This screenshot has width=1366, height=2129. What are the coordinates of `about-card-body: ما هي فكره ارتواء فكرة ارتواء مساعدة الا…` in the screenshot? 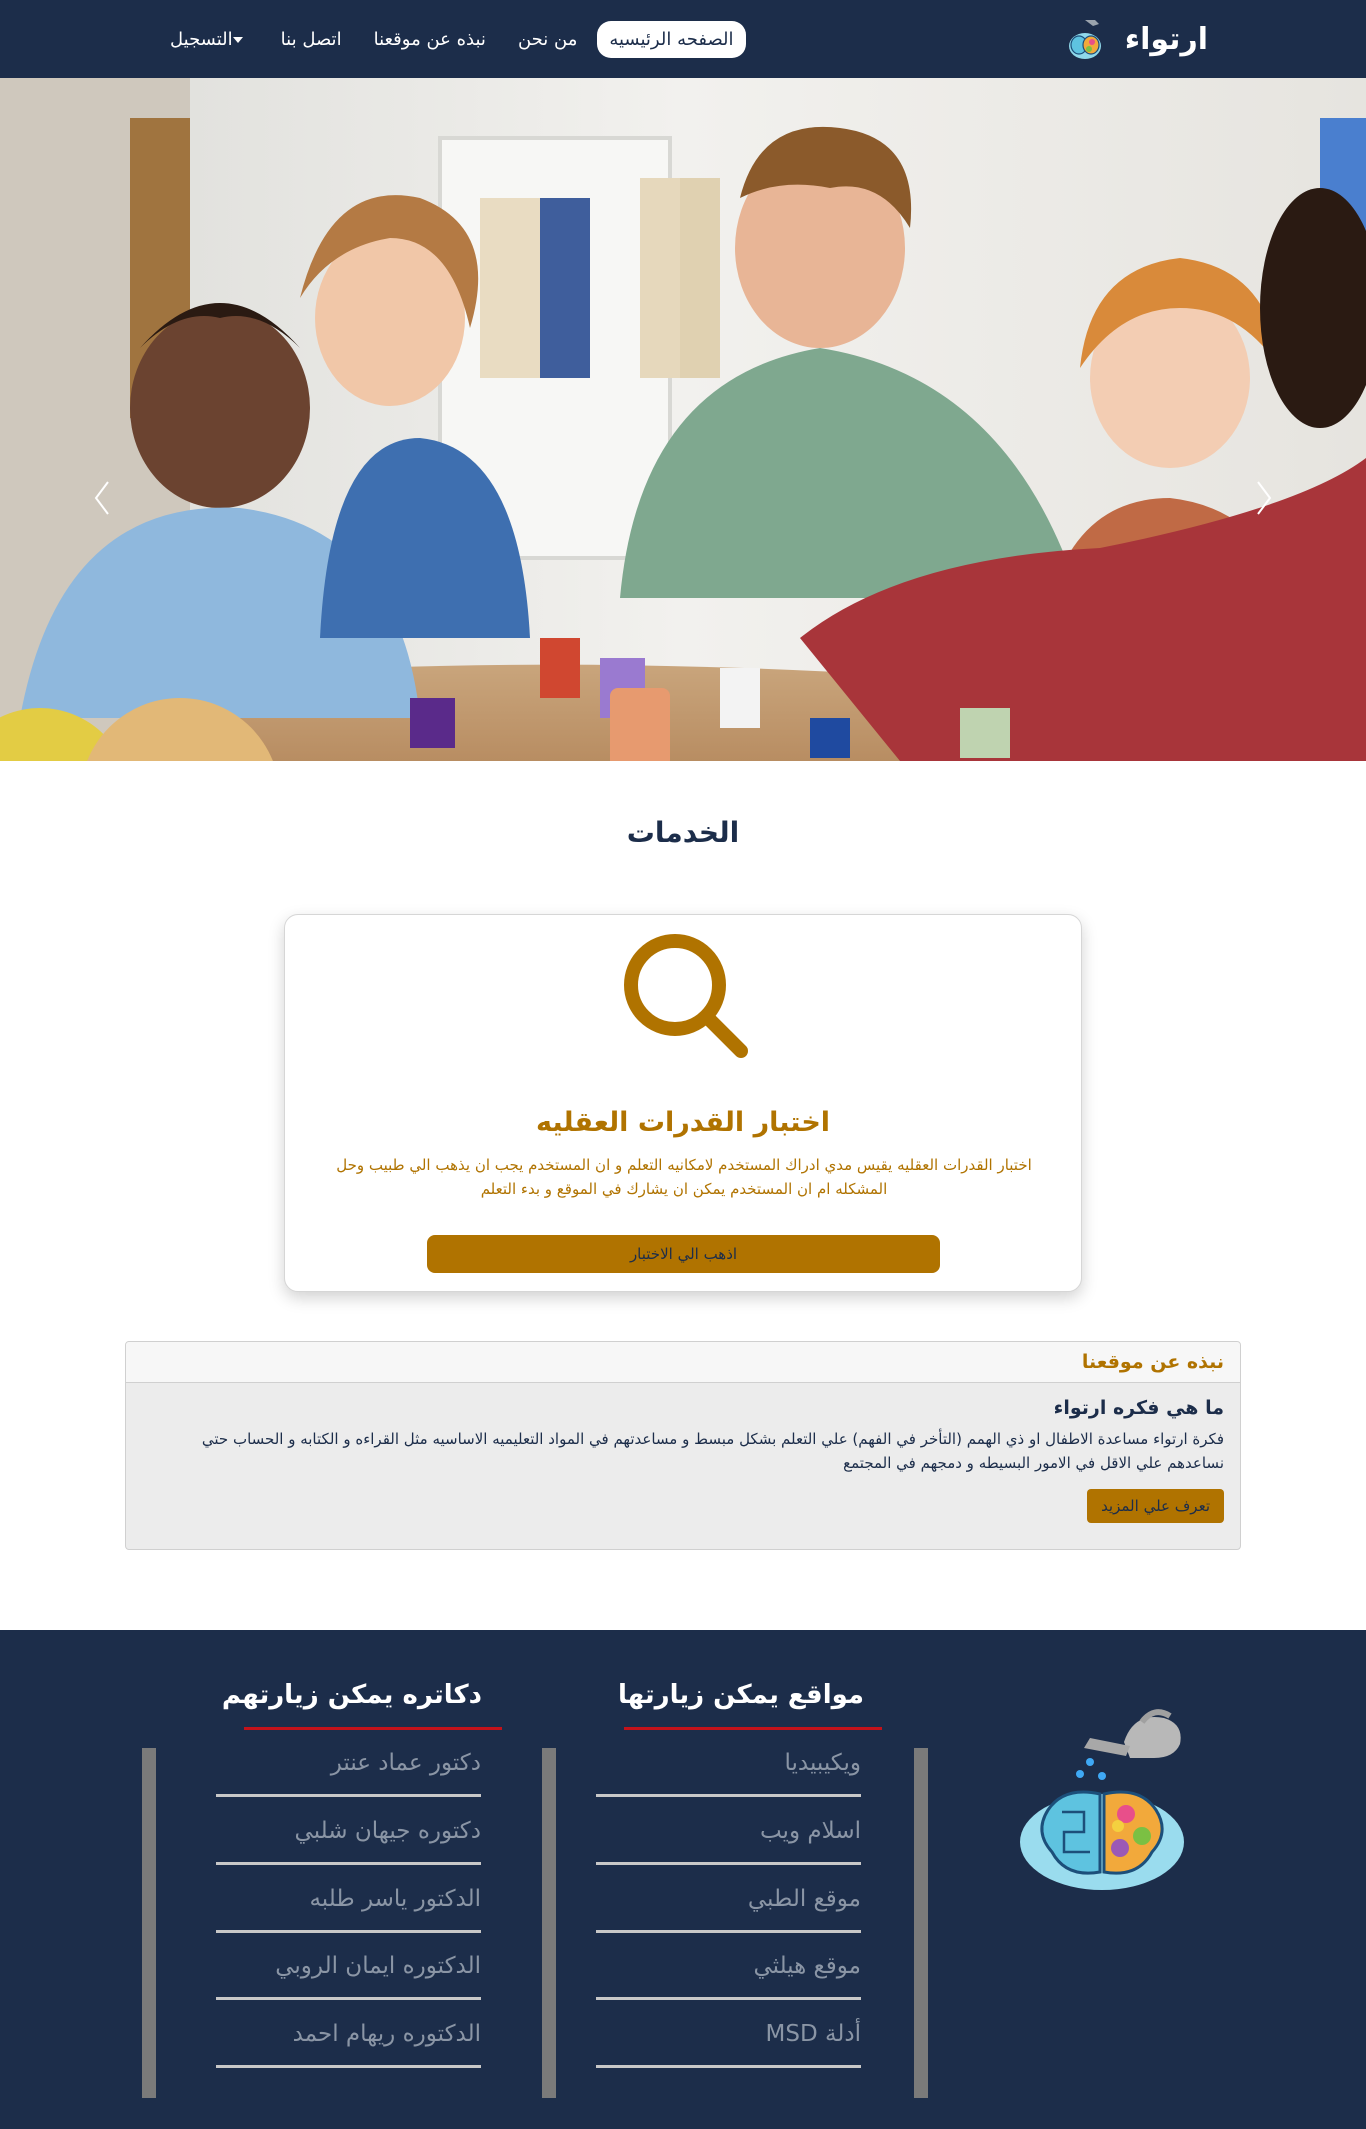 It's located at (683, 1460).